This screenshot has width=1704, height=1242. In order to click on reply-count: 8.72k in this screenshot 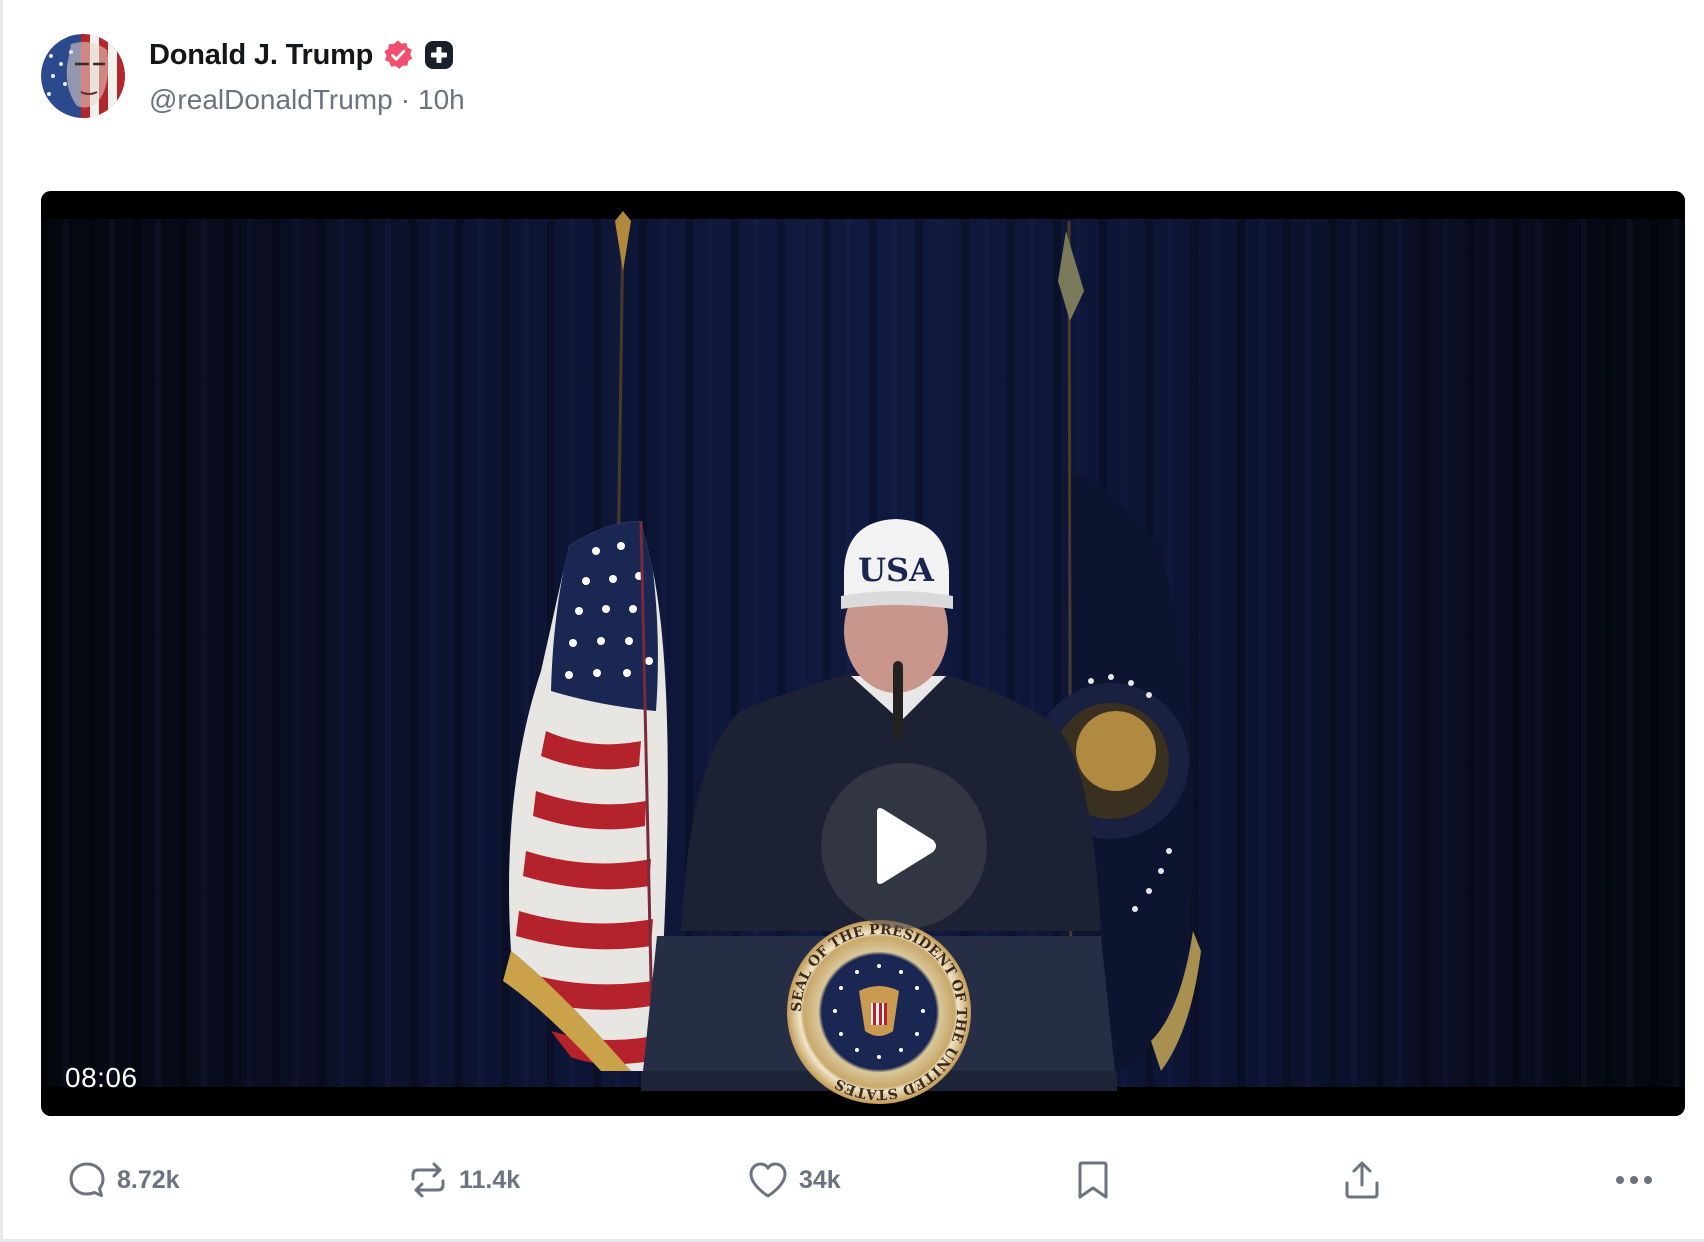, I will do `click(148, 1179)`.